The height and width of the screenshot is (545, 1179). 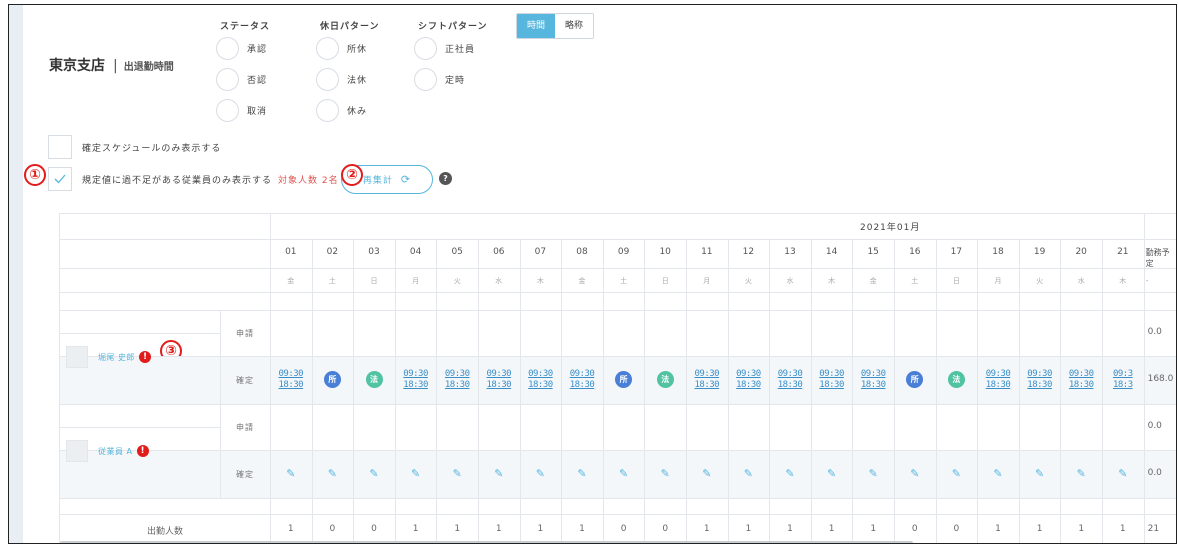 I want to click on deviation-only-label: 規定値に過不足がある従業員のみ表示する, so click(x=177, y=180).